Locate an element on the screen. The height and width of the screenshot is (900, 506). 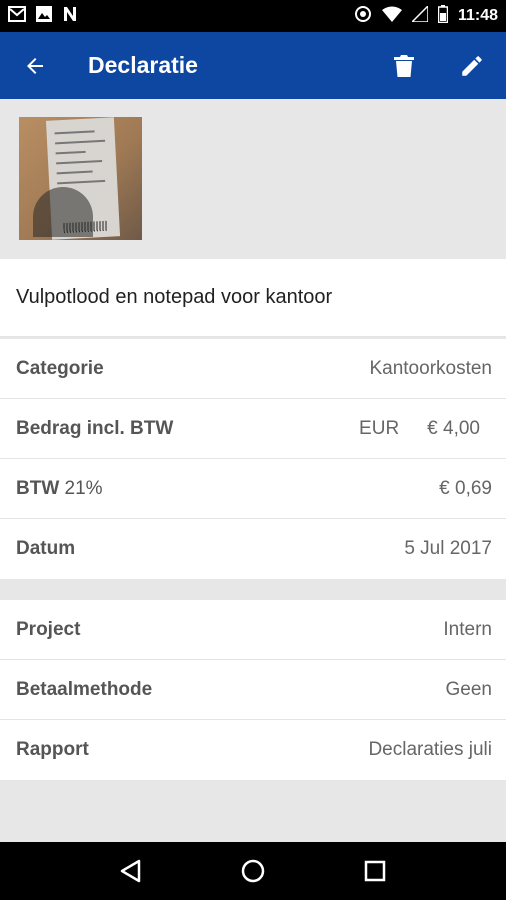
edit-icon is located at coordinates (472, 65).